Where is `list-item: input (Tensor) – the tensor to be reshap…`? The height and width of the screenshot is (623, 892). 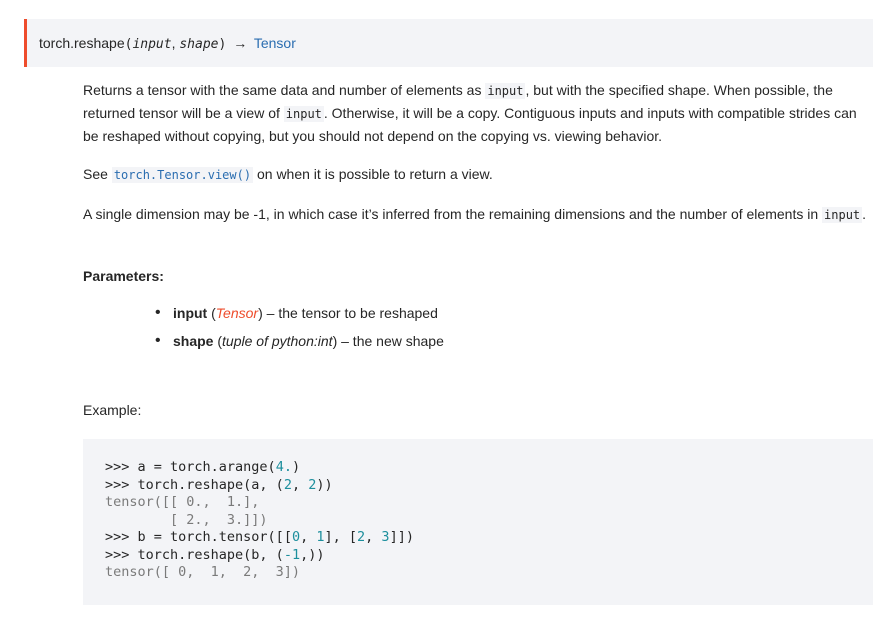
list-item: input (Tensor) – the tensor to be reshap… is located at coordinates (299, 317).